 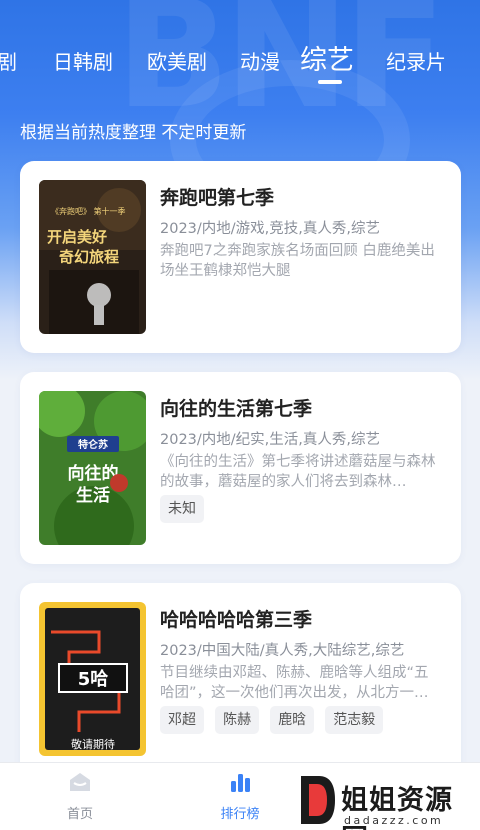 I want to click on show-tags: 未知, so click(x=305, y=513).